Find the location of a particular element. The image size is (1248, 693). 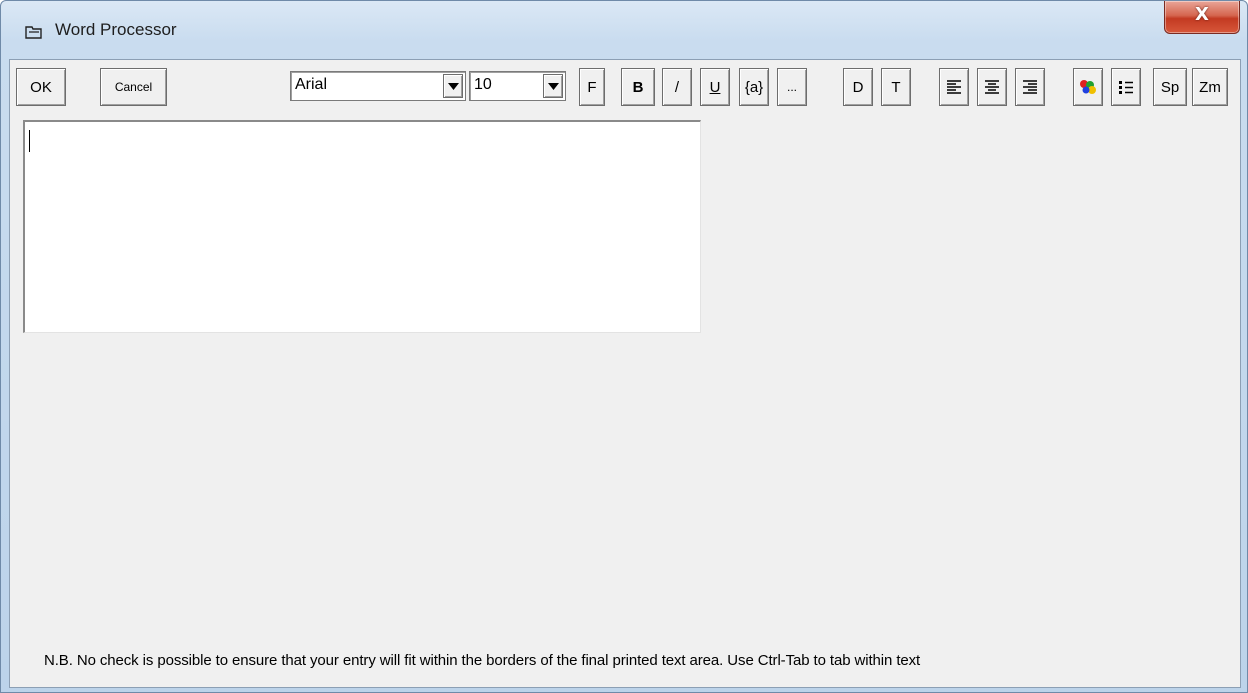

app-icon is located at coordinates (34, 32).